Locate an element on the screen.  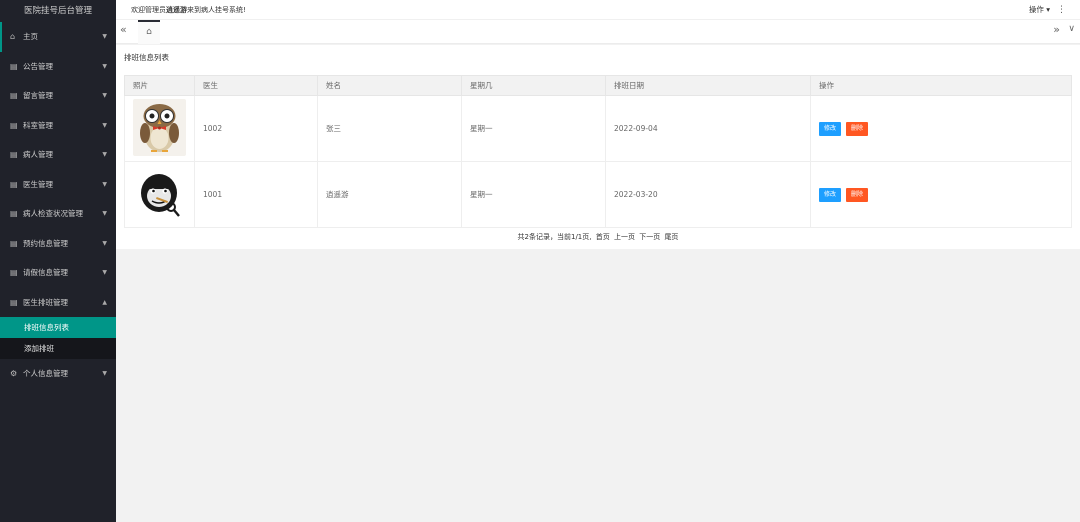
chevron-up-icon: ▲ is located at coordinates (104, 302).